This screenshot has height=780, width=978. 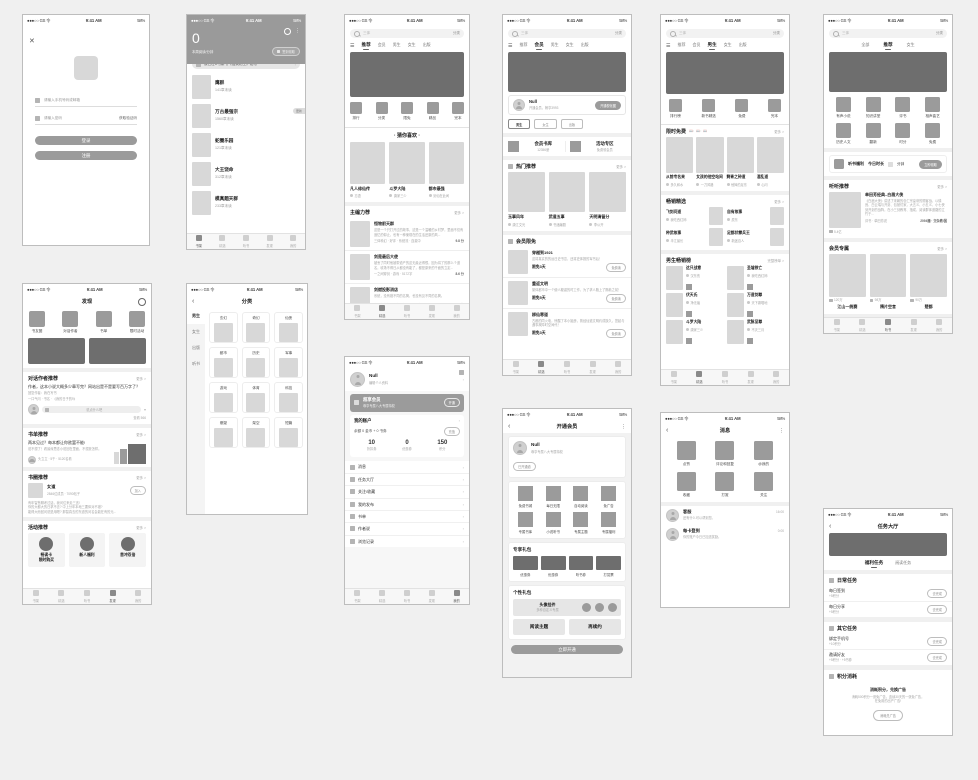 I want to click on section-rank-more: 完整榜单 >, so click(x=776, y=260).